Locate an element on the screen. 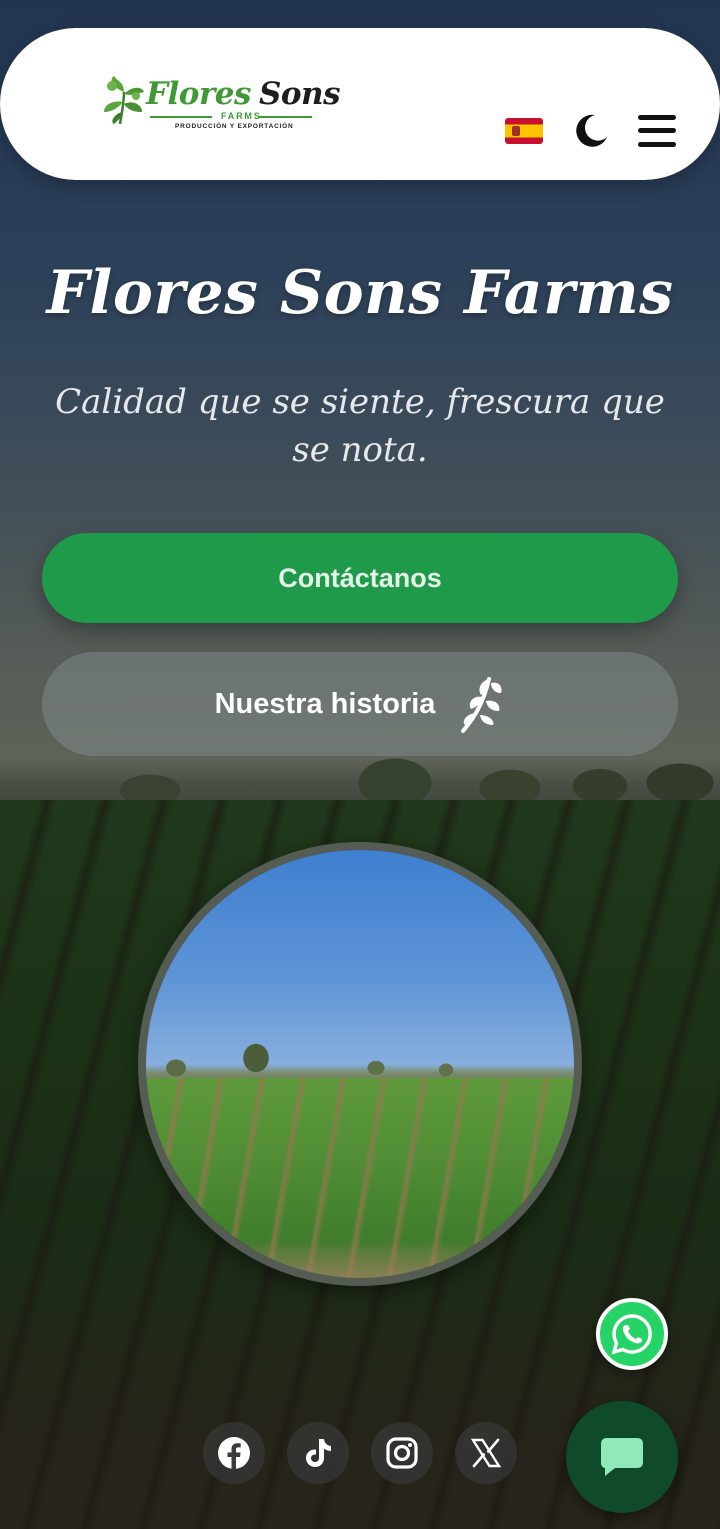 The width and height of the screenshot is (720, 1529). facebook-icon is located at coordinates (234, 1453).